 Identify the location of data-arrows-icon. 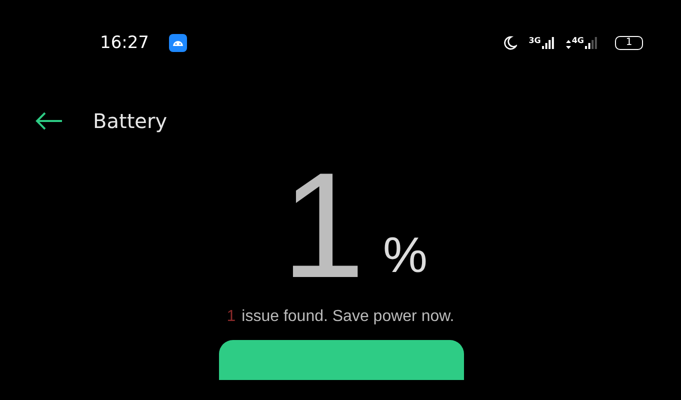
(568, 44).